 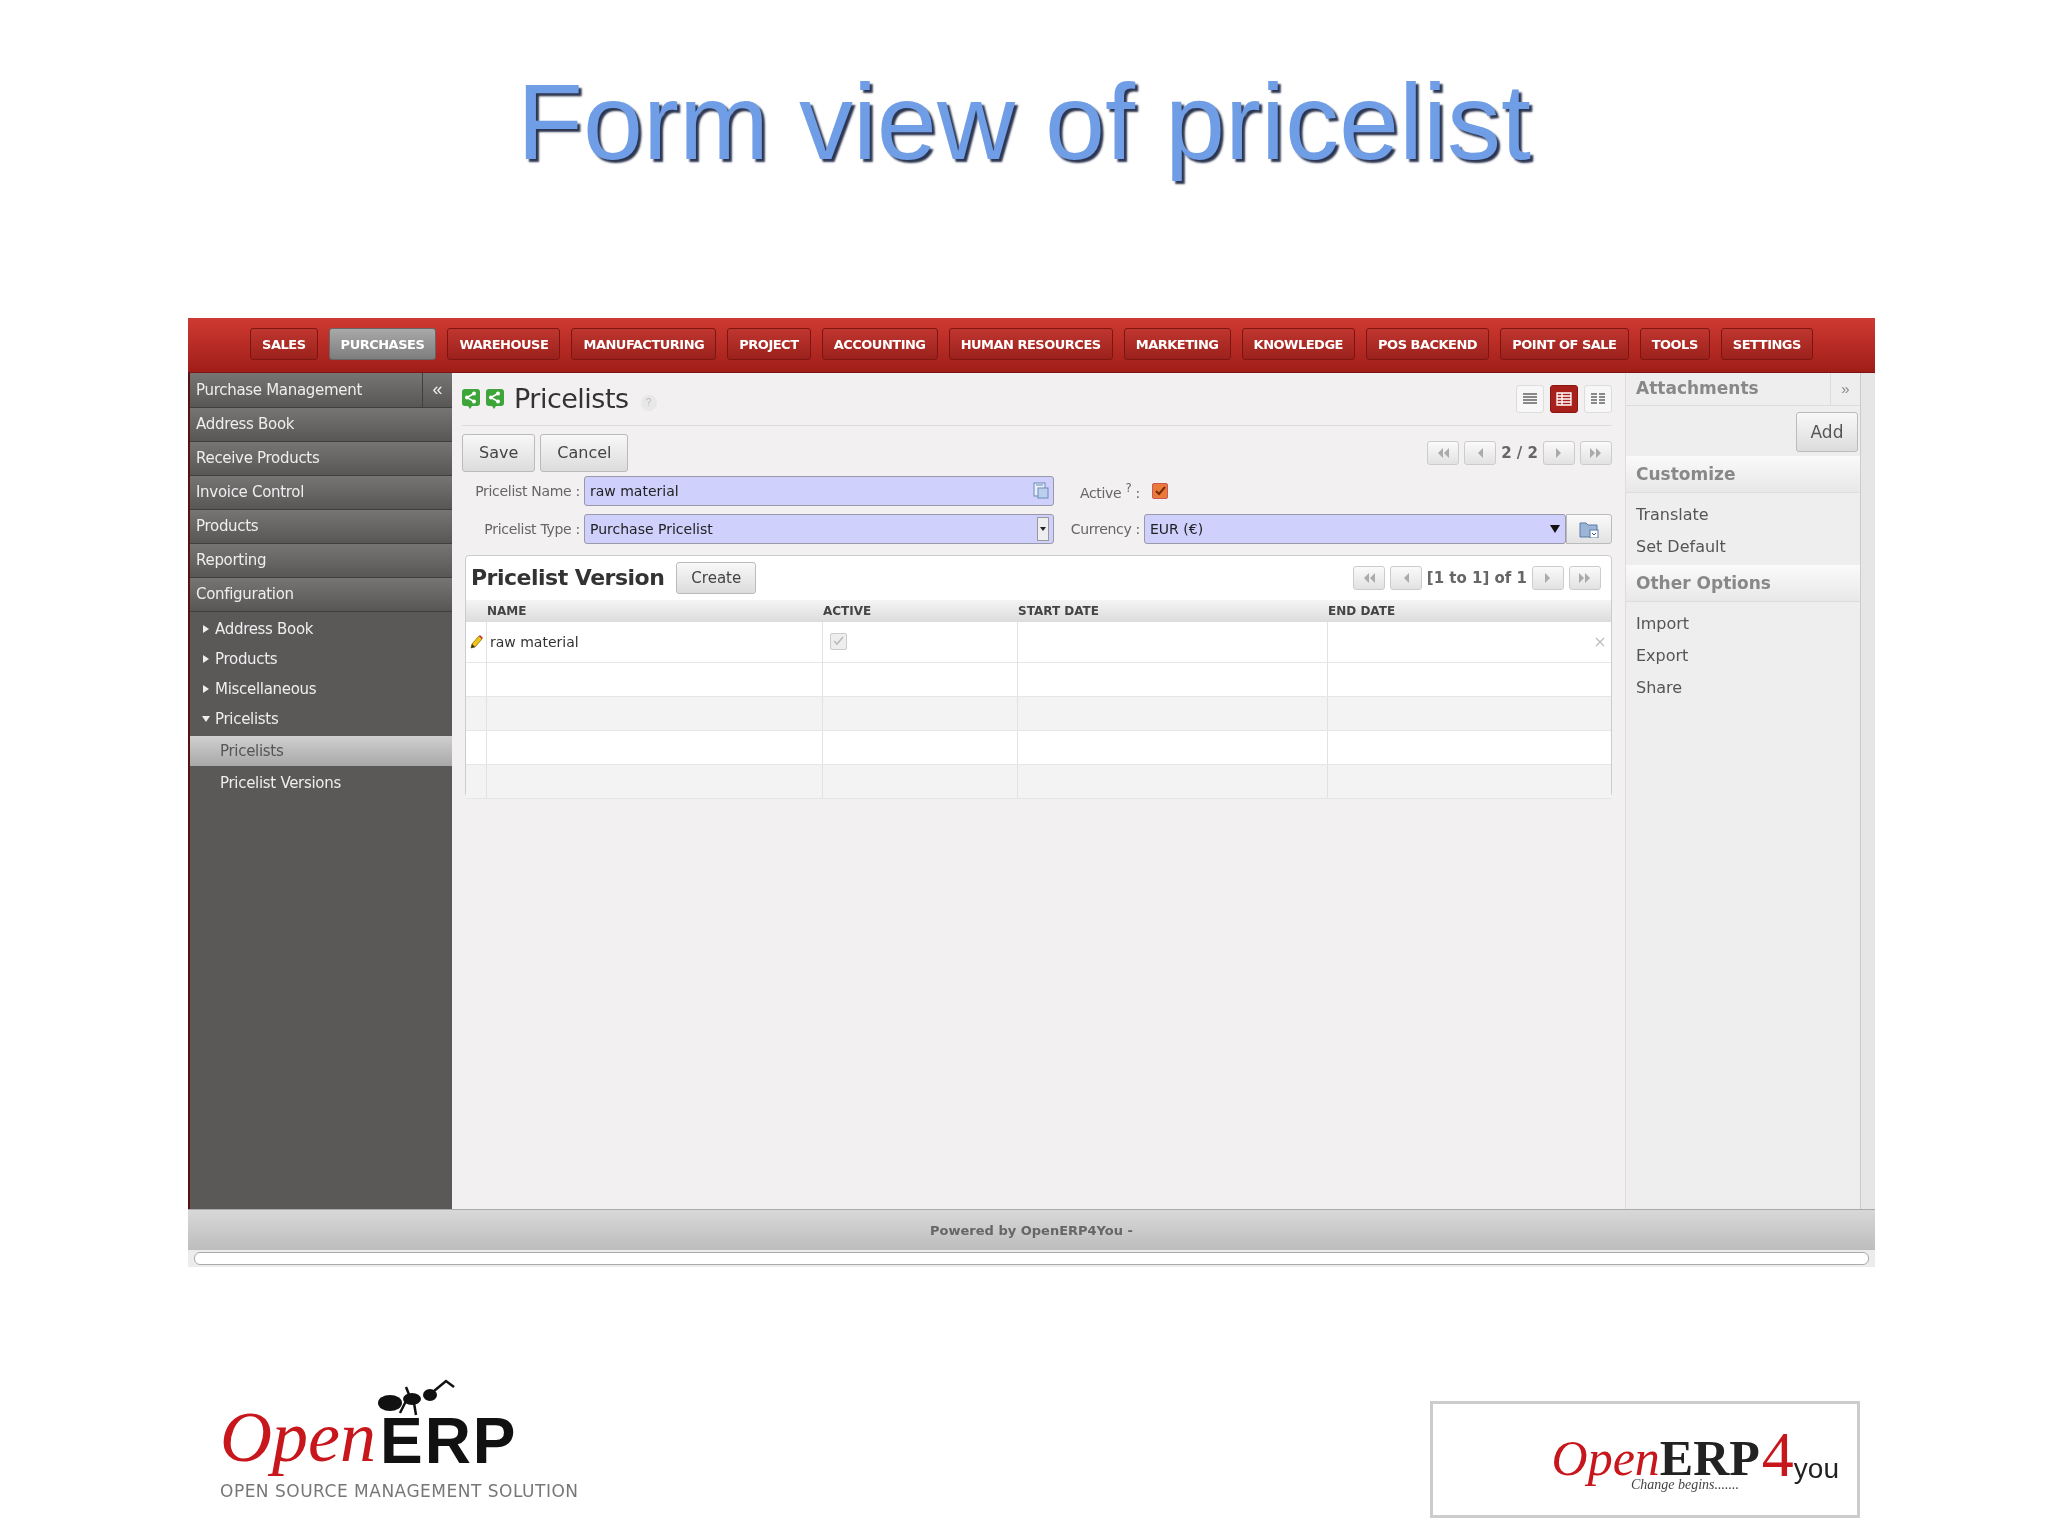 I want to click on column-header: END DATE, so click(x=1362, y=610).